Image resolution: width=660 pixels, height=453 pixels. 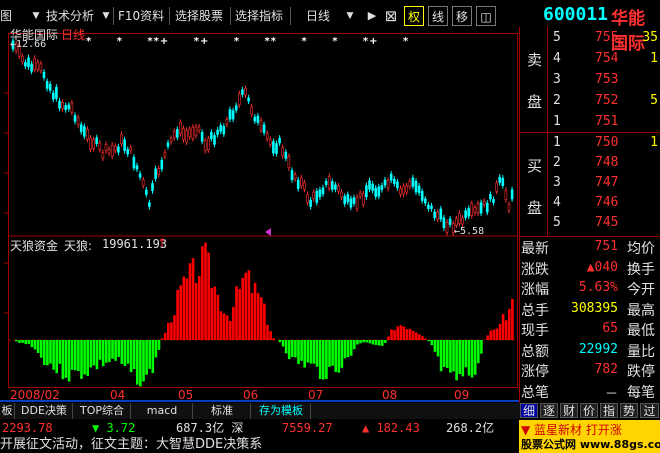 I want to click on promo-banner: ▼ 蓝星新材 打开涨 股票公式网 www.88gs.com, so click(x=589, y=436).